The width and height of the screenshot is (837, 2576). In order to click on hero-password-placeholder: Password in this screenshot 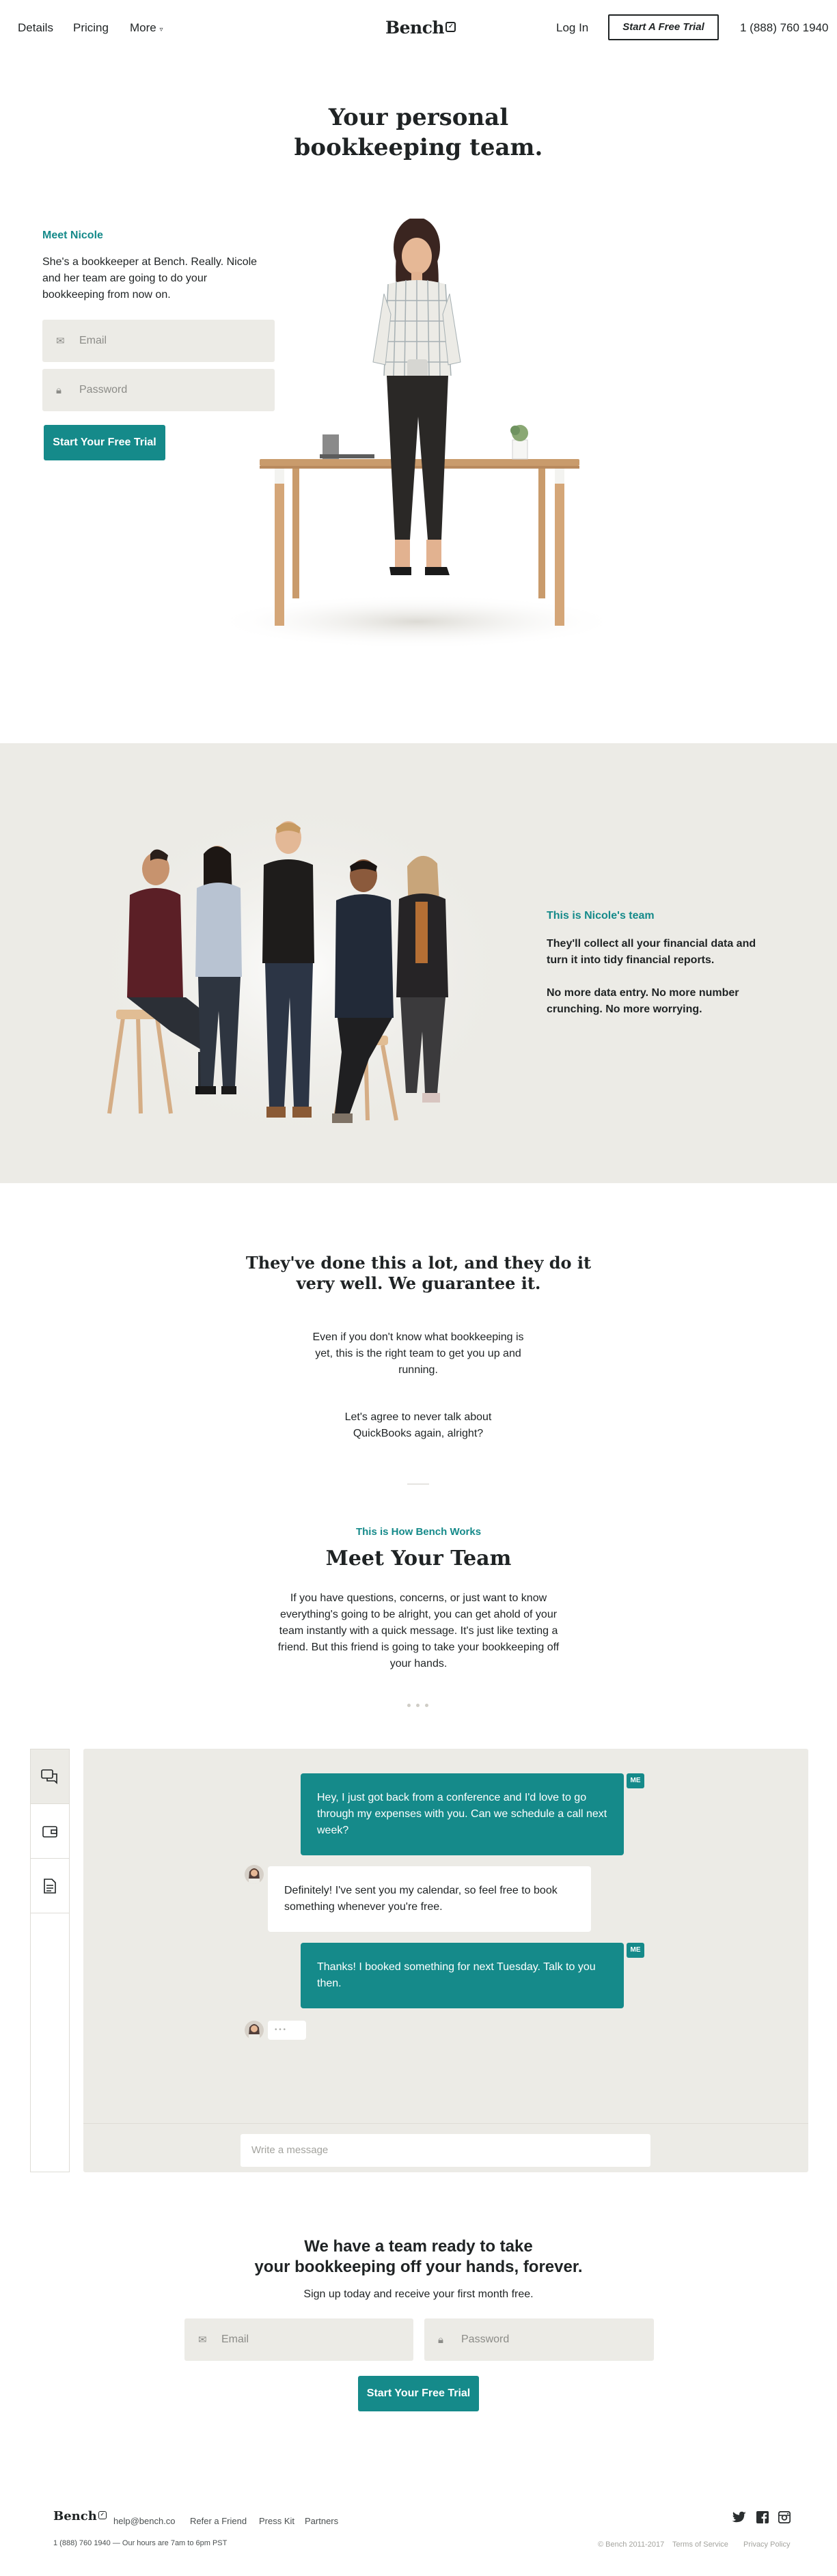, I will do `click(104, 390)`.